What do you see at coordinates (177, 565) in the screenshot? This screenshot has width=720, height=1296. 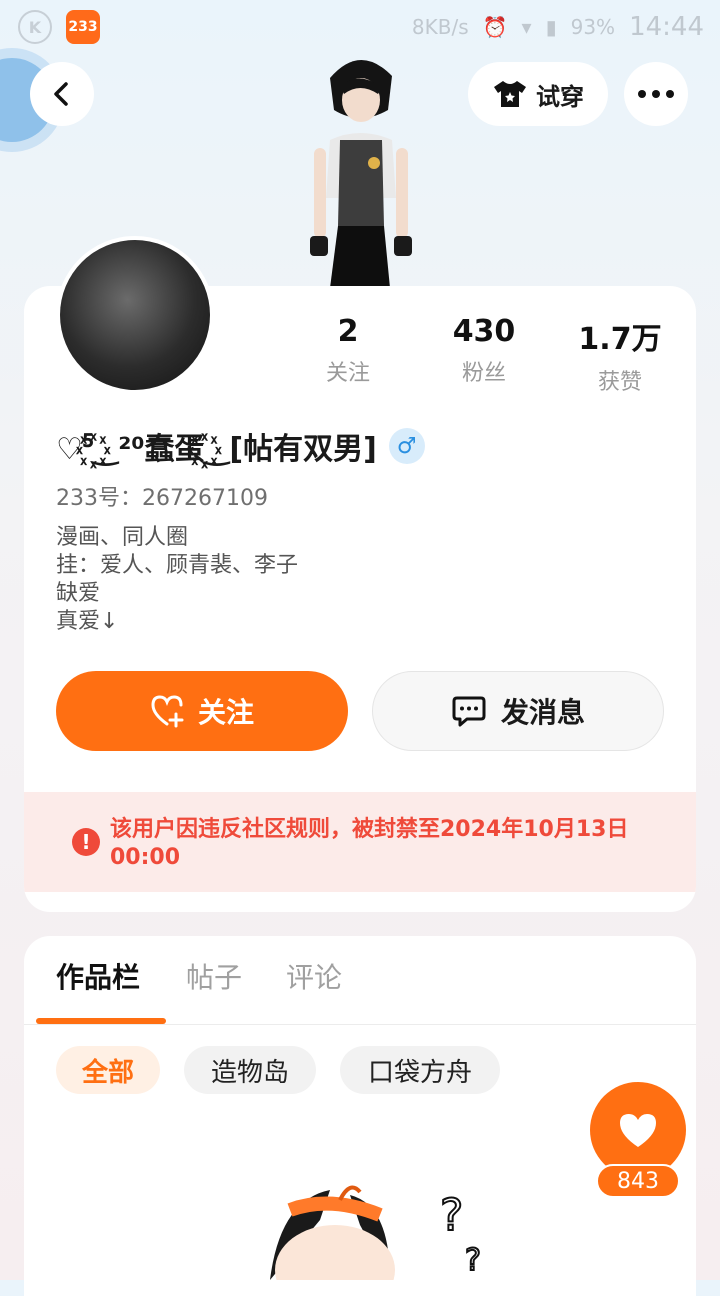 I see `bio-line: 挂：爱人、顾青裴、李子` at bounding box center [177, 565].